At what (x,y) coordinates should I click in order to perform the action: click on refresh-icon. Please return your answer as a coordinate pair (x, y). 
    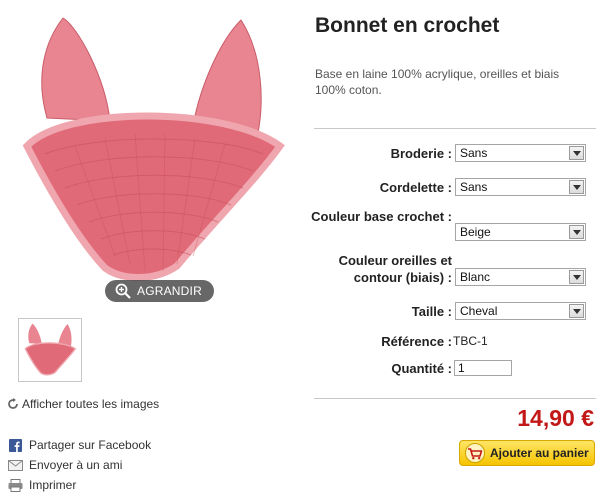
    Looking at the image, I should click on (13, 403).